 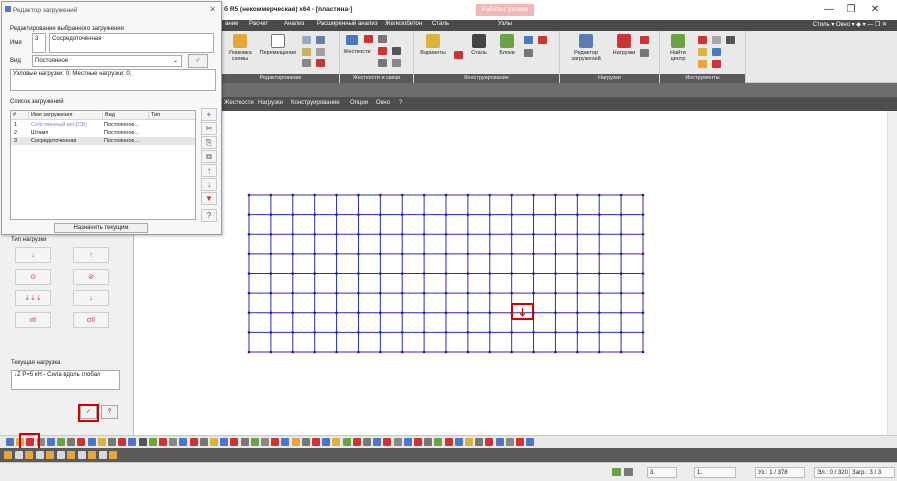 What do you see at coordinates (270, 103) in the screenshot?
I see `menu2-loads: Нагрузки` at bounding box center [270, 103].